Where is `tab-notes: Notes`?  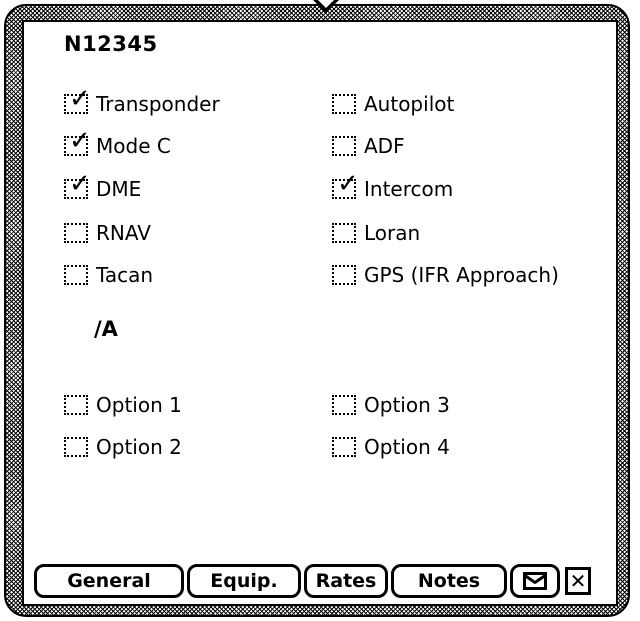 tab-notes: Notes is located at coordinates (449, 581).